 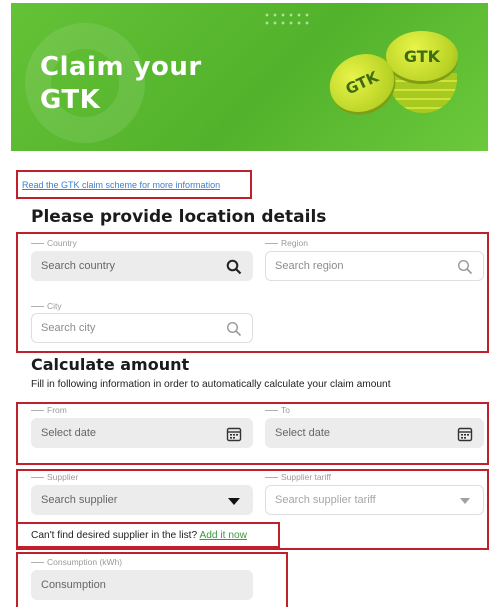 What do you see at coordinates (287, 19) in the screenshot?
I see `banner-dots-decoration` at bounding box center [287, 19].